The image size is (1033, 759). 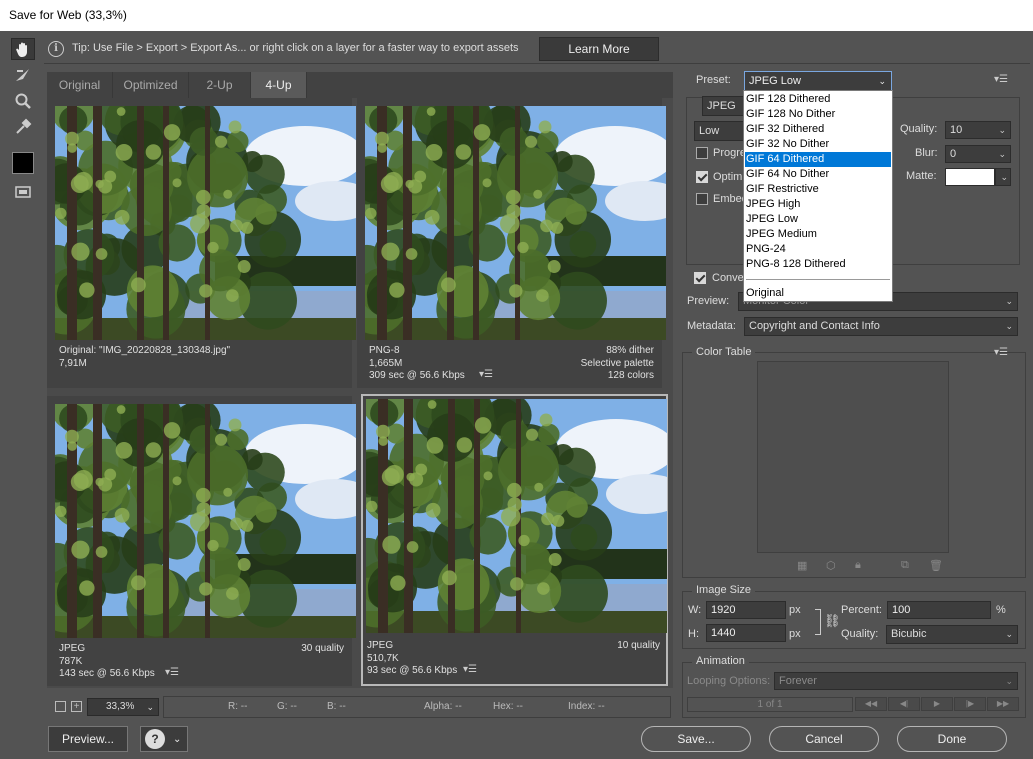 I want to click on matte-label: Matte:, so click(x=921, y=176).